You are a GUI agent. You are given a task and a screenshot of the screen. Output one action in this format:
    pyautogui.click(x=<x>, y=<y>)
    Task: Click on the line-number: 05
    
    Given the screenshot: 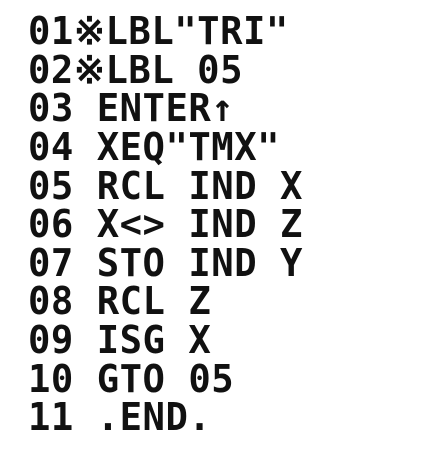 What is the action you would take?
    pyautogui.click(x=51, y=185)
    